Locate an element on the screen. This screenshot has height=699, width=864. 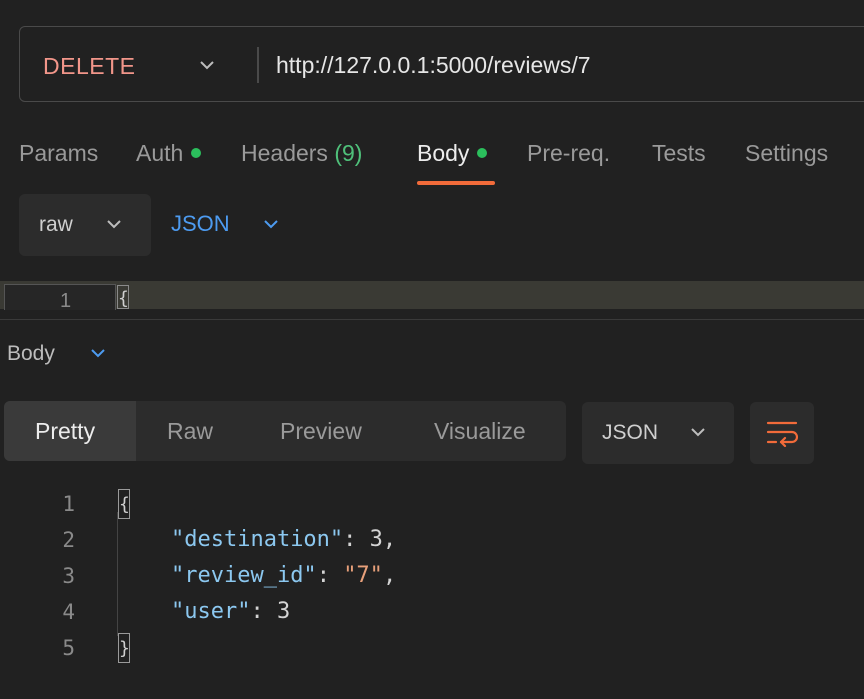
tab-pre-request: Pre-req. is located at coordinates (568, 153).